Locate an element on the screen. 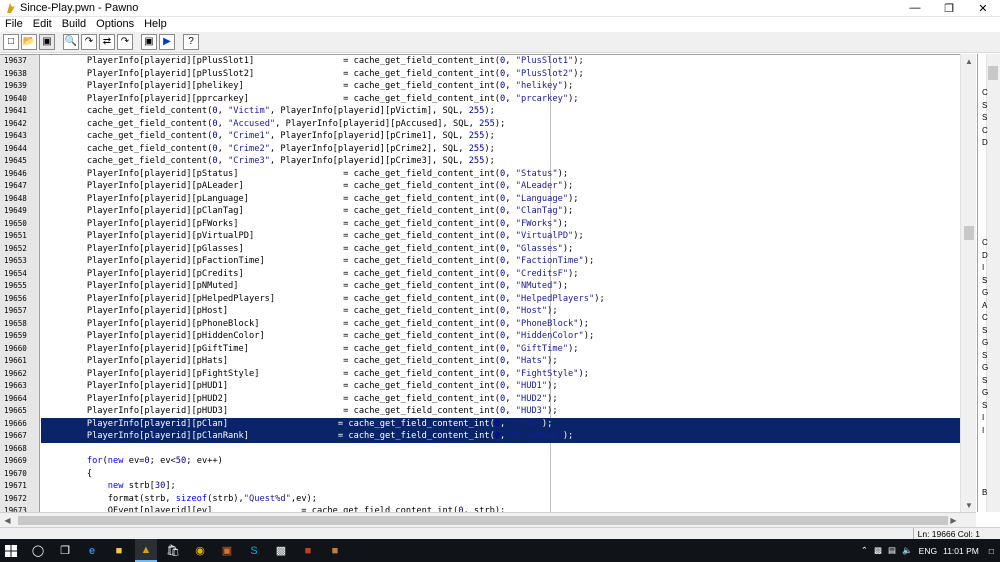  find-icon: 🔍 is located at coordinates (71, 42).